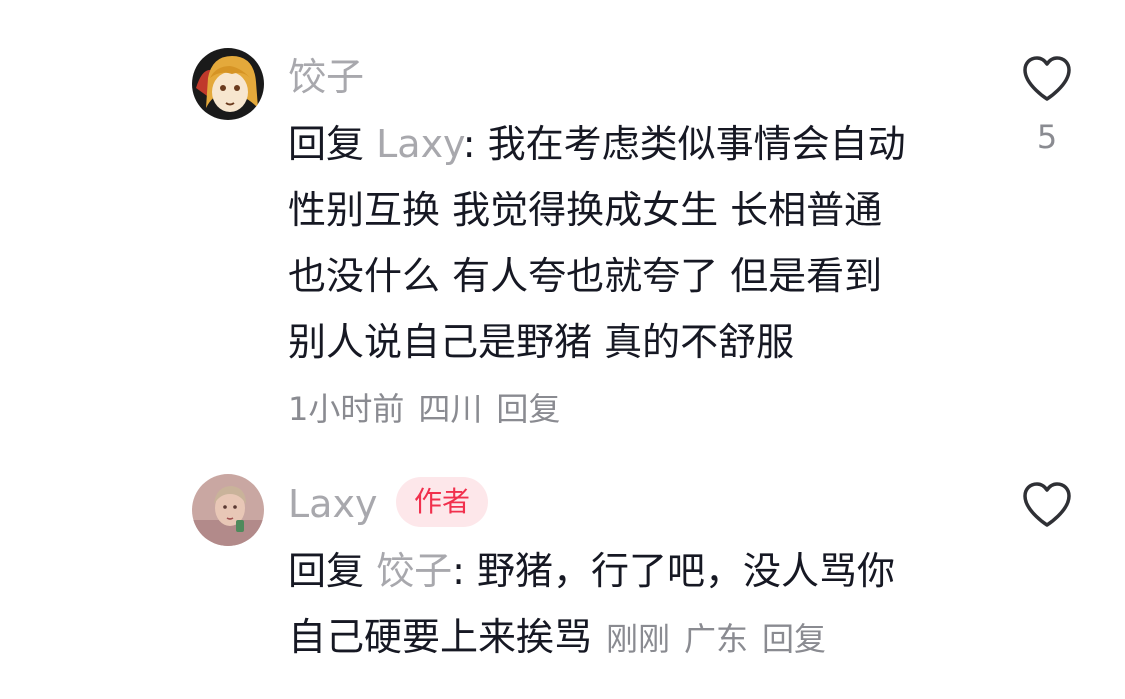 The image size is (1125, 699). What do you see at coordinates (1047, 104) in the screenshot?
I see `like-button: 5` at bounding box center [1047, 104].